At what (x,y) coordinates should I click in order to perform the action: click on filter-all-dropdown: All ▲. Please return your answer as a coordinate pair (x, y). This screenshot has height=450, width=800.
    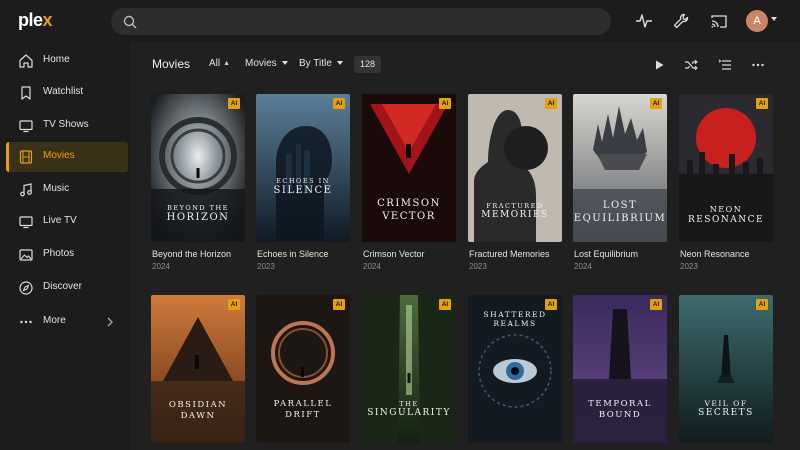
    Looking at the image, I should click on (219, 63).